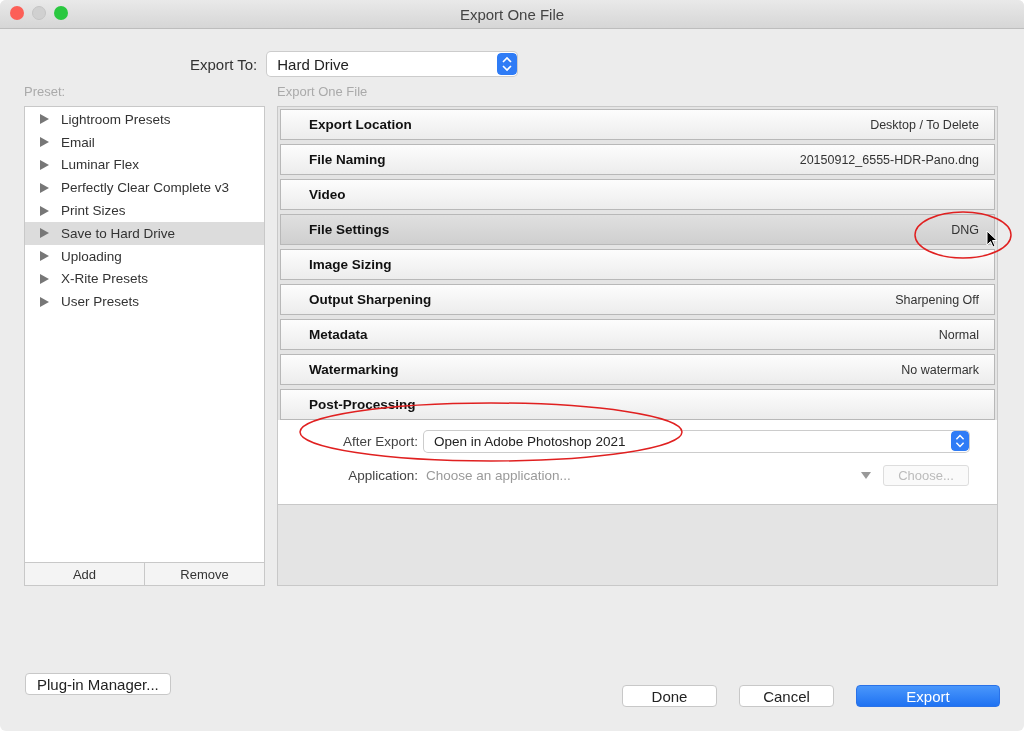 This screenshot has height=731, width=1024. Describe the element at coordinates (637, 369) in the screenshot. I see `section-header: Watermarking No watermark` at that location.